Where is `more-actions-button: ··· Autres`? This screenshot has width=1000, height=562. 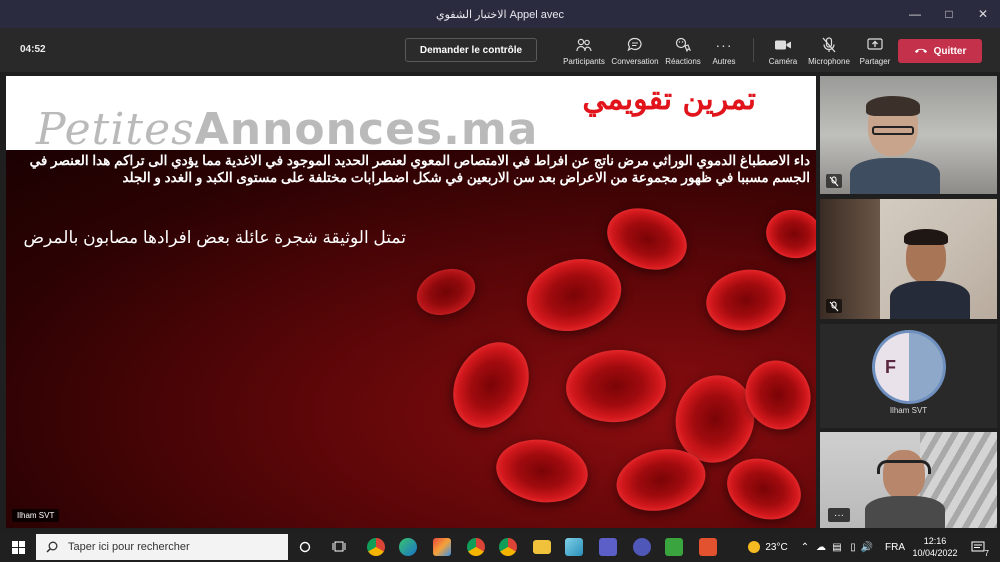 more-actions-button: ··· Autres is located at coordinates (724, 51).